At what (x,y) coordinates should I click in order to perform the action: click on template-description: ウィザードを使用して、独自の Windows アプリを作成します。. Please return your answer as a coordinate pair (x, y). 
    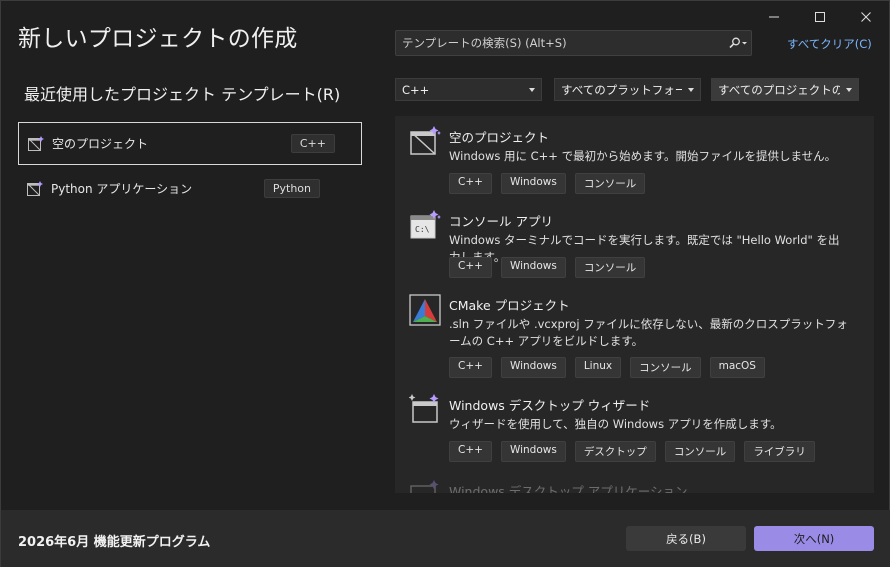
    Looking at the image, I should click on (615, 424).